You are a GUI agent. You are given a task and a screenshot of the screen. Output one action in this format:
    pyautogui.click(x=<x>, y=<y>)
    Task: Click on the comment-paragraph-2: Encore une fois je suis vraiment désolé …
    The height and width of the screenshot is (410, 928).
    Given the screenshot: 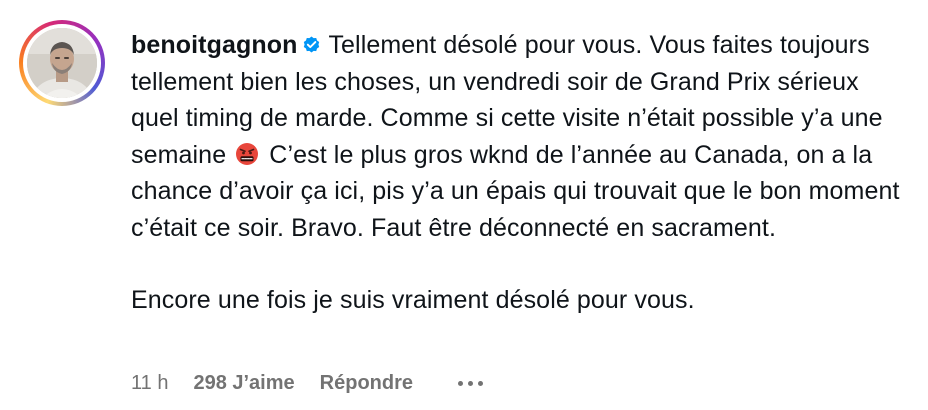 What is the action you would take?
    pyautogui.click(x=413, y=300)
    